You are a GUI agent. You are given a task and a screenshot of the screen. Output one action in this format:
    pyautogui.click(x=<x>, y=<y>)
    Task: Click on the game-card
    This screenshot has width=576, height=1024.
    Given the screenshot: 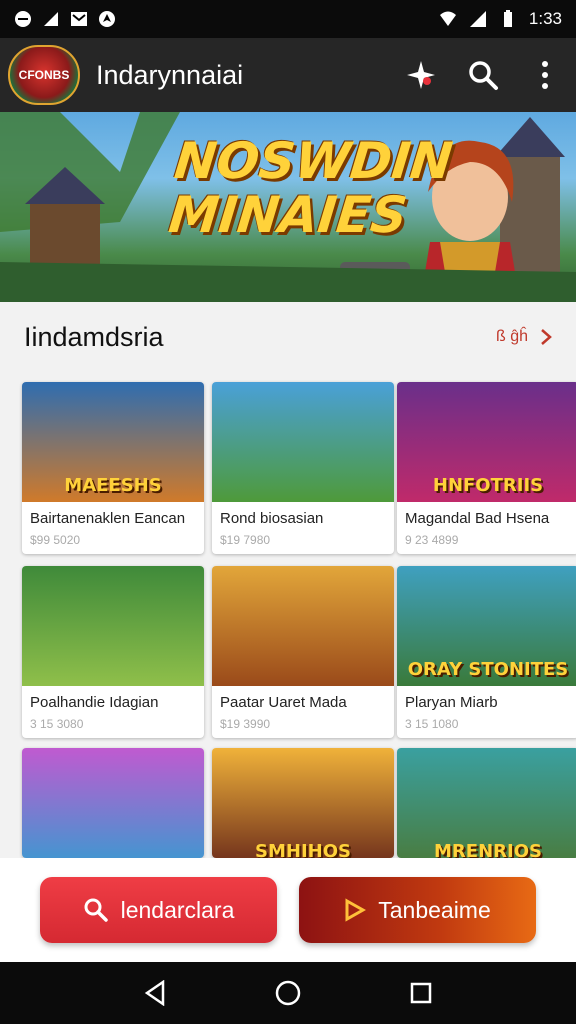 What is the action you would take?
    pyautogui.click(x=113, y=803)
    